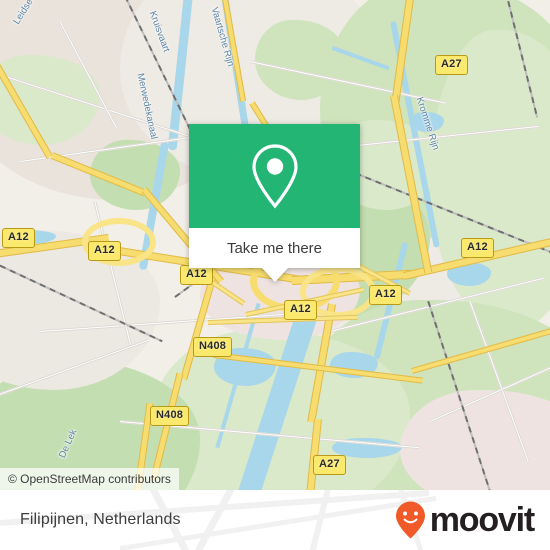  I want to click on osm-attribution-text: © OpenStreetMap contributors, so click(89, 479).